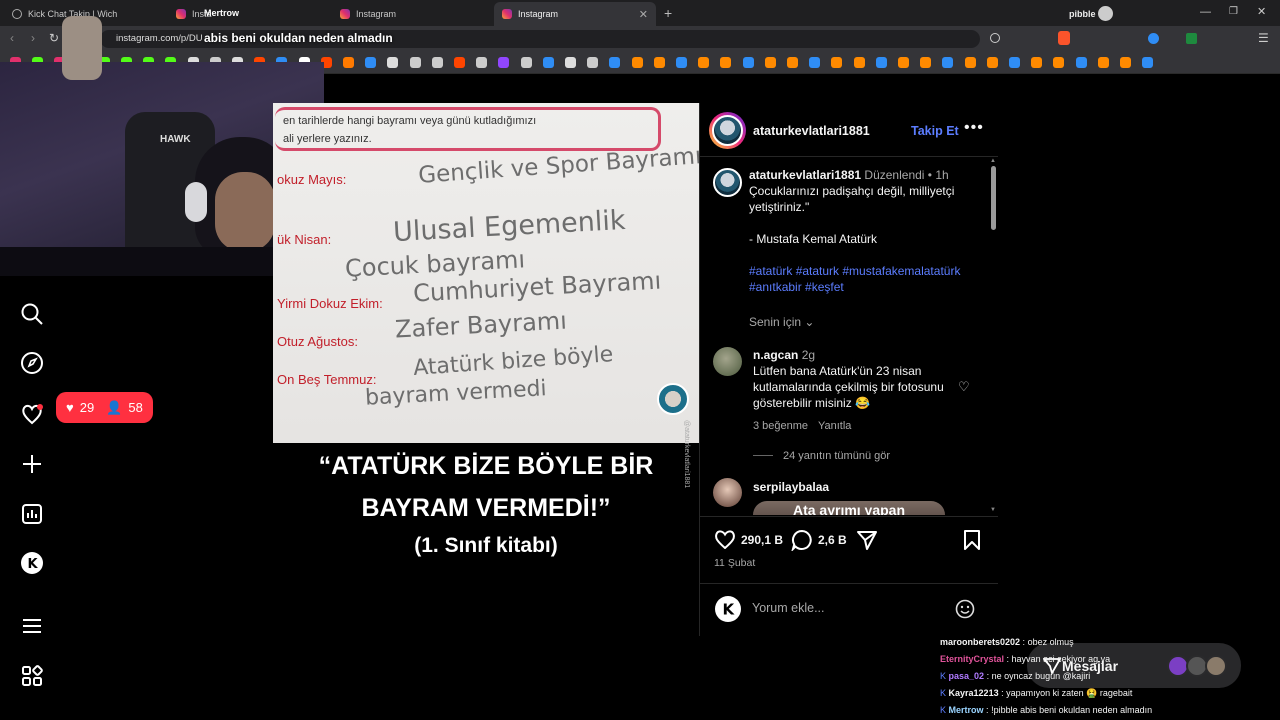 The height and width of the screenshot is (720, 1280). What do you see at coordinates (1263, 38) in the screenshot?
I see `menu-icon: ☰` at bounding box center [1263, 38].